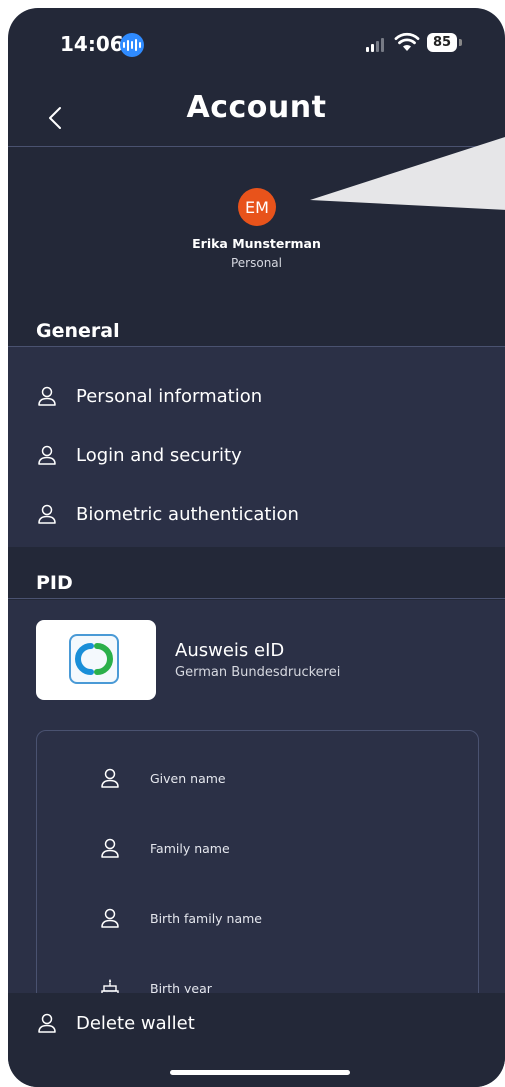 The width and height of the screenshot is (505, 1087). I want to click on field-given-name: Given name, so click(257, 781).